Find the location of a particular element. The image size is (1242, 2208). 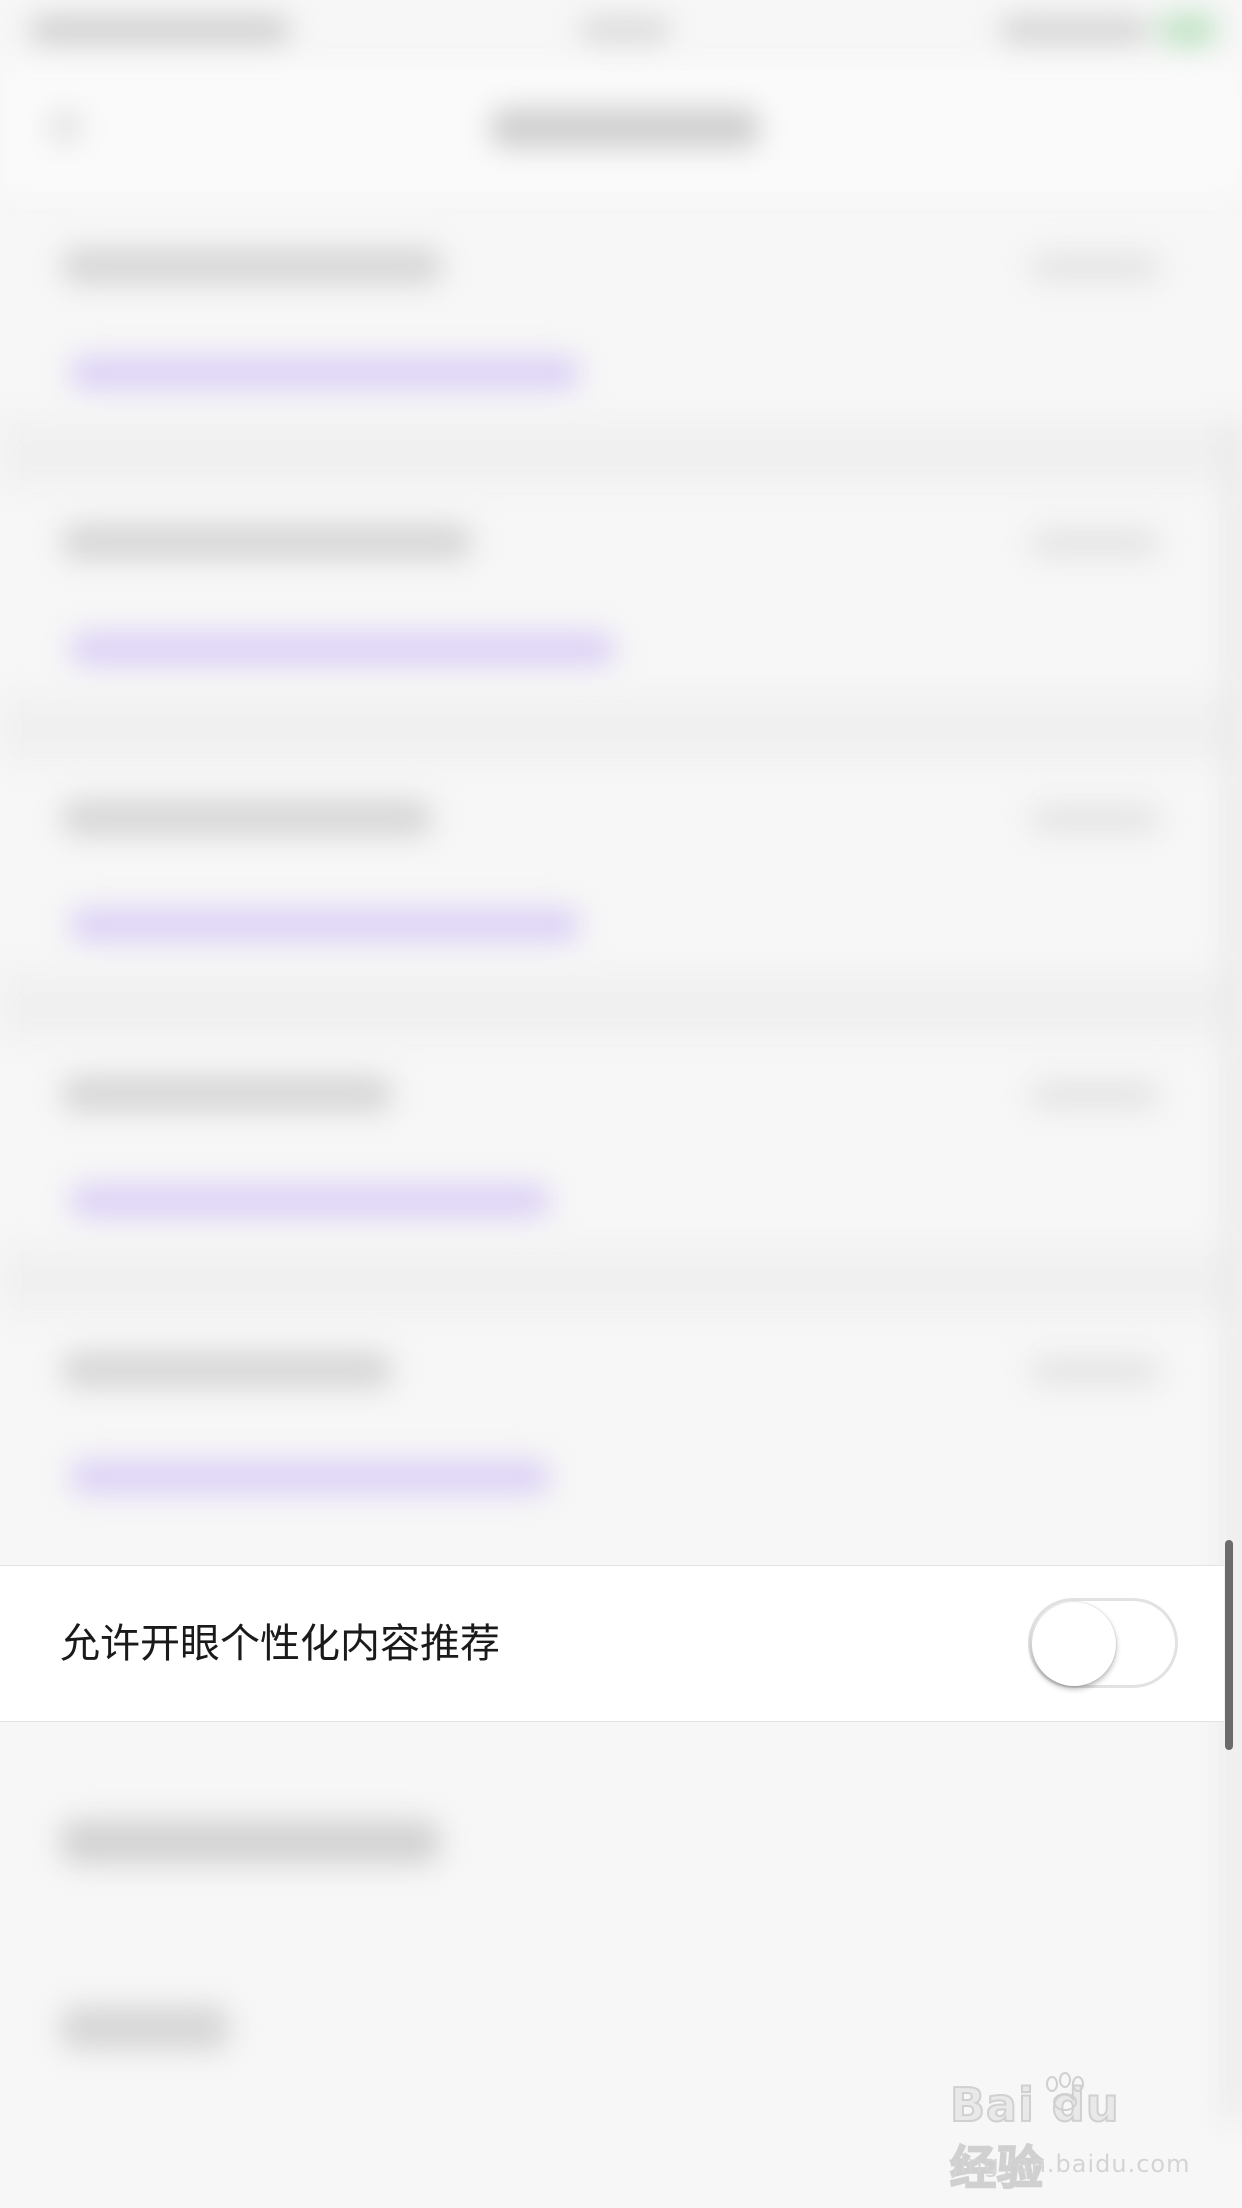

baidu-jingyan-watermark: Bai du 经验 jingyan.baidu.com is located at coordinates (1069, 2134).